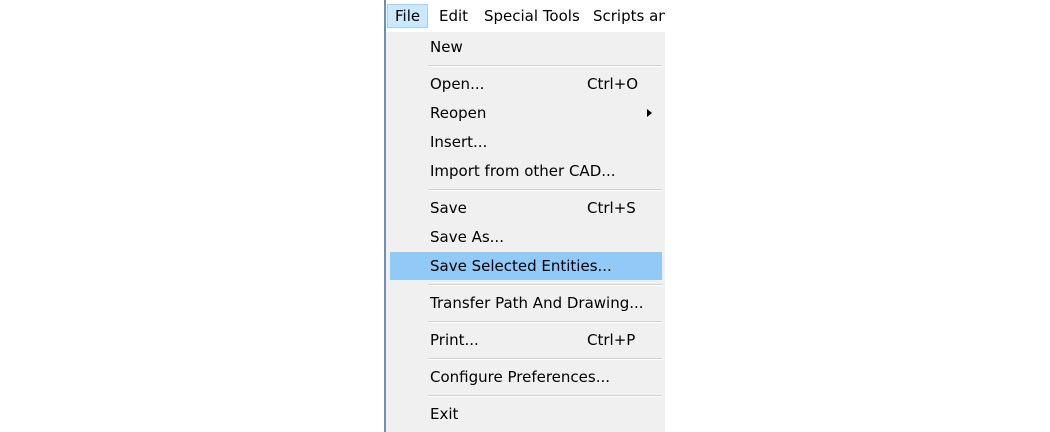 The height and width of the screenshot is (432, 1050). Describe the element at coordinates (526, 340) in the screenshot. I see `menu-item-print: Print... Ctrl+P` at that location.